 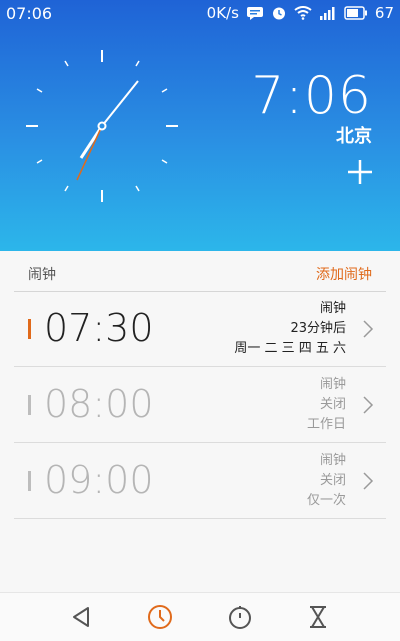 What do you see at coordinates (160, 617) in the screenshot?
I see `clock-icon` at bounding box center [160, 617].